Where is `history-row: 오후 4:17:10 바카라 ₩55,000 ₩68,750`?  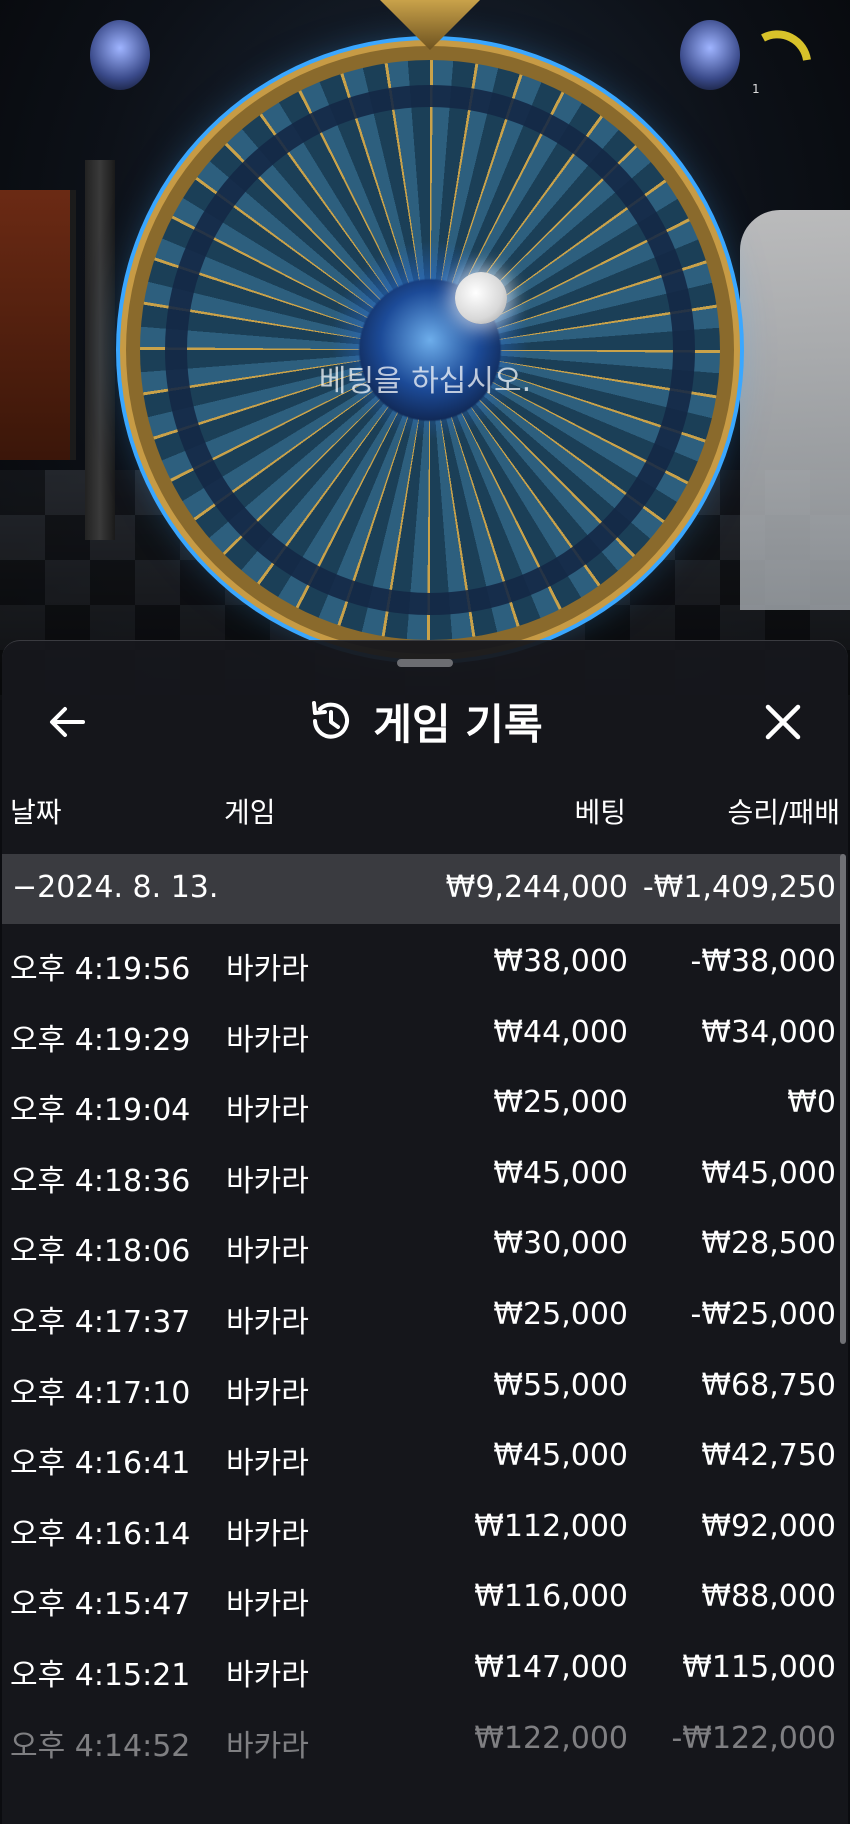
history-row: 오후 4:17:10 바카라 ₩55,000 ₩68,750 is located at coordinates (423, 1383).